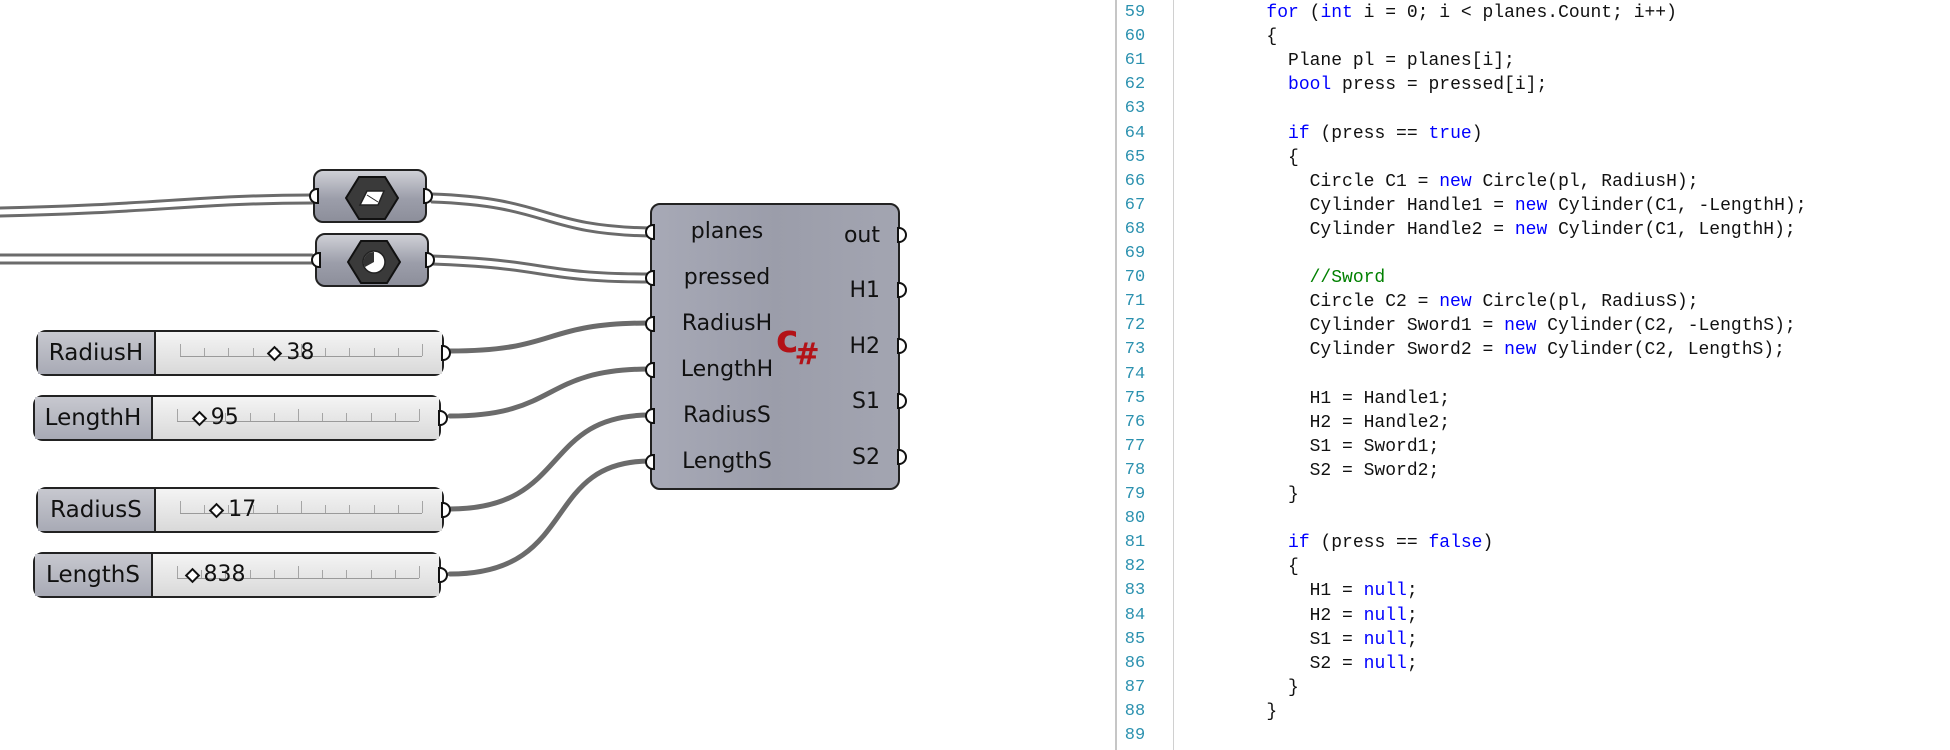 Image resolution: width=1950 pixels, height=750 pixels. What do you see at coordinates (1135, 446) in the screenshot?
I see `line-number: 77` at bounding box center [1135, 446].